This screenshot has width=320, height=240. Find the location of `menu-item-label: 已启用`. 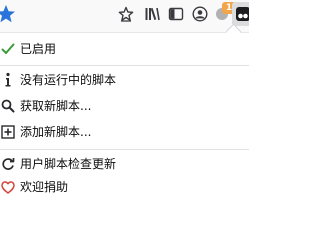

menu-item-label: 已启用 is located at coordinates (38, 49).